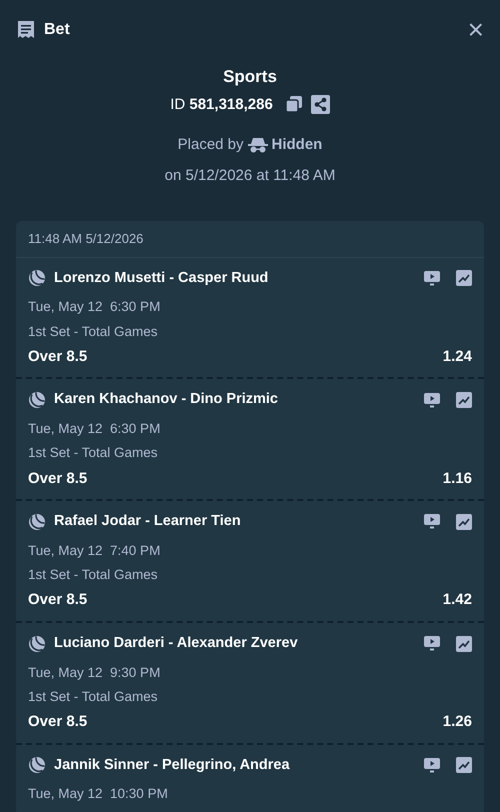 The width and height of the screenshot is (500, 812). Describe the element at coordinates (95, 551) in the screenshot. I see `match-date: Tue, May 12 7:40 PM` at that location.